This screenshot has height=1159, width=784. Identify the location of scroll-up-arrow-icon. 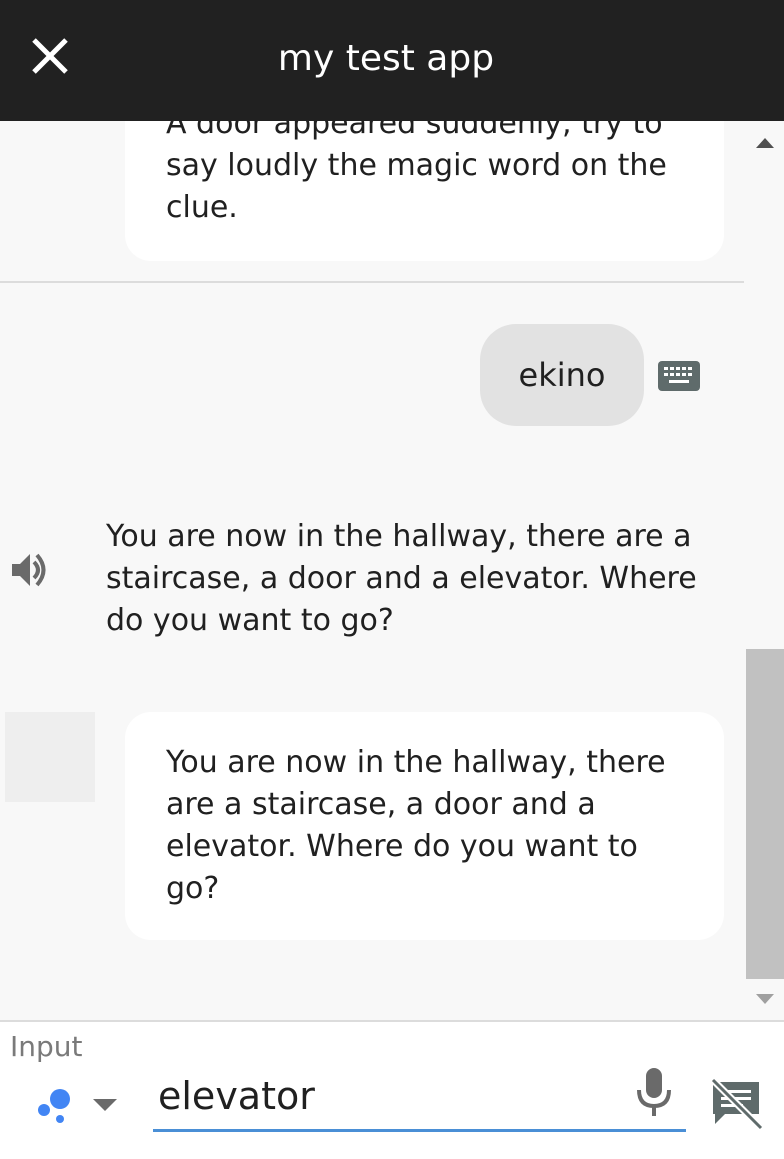
(765, 143).